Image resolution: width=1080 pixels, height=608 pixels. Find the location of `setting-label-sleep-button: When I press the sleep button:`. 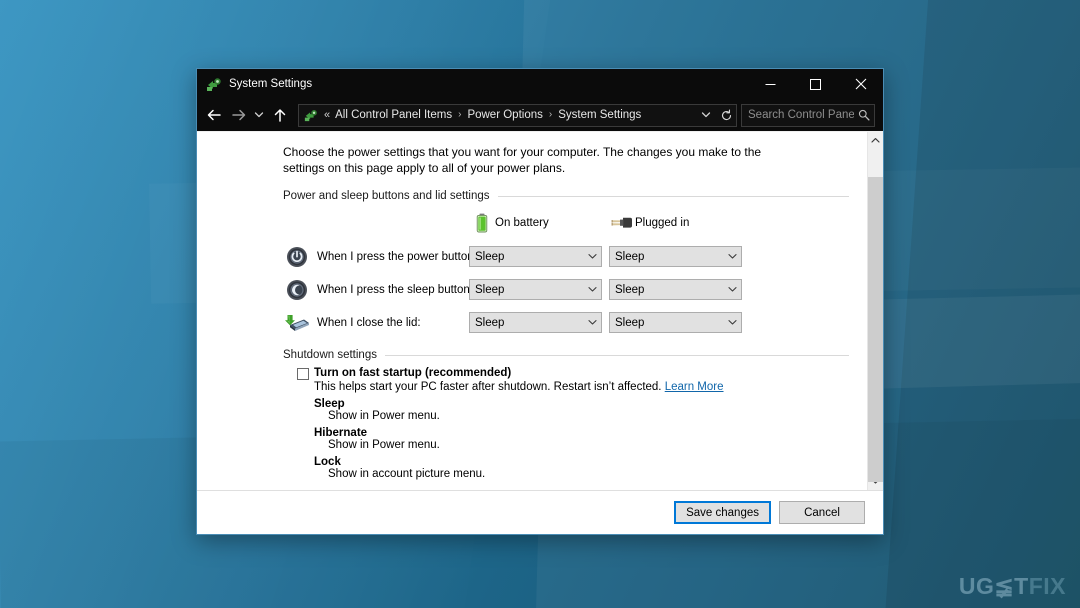

setting-label-sleep-button: When I press the sleep button: is located at coordinates (395, 289).